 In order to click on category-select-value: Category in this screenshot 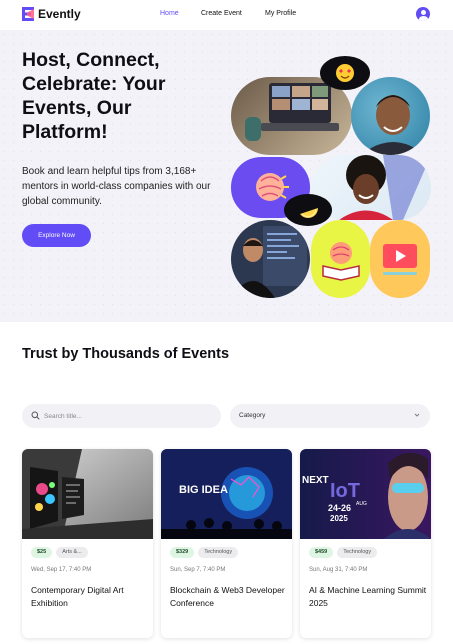, I will do `click(252, 415)`.